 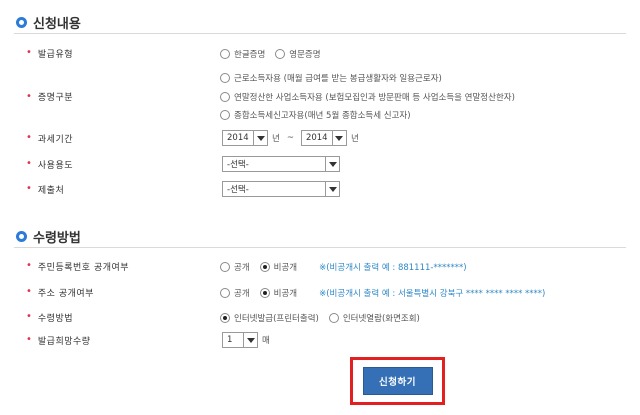 I want to click on row-receive-method: • 수령방법 인터넷발급(프린터출력) 인터넷열람(화면조회), so click(x=320, y=317).